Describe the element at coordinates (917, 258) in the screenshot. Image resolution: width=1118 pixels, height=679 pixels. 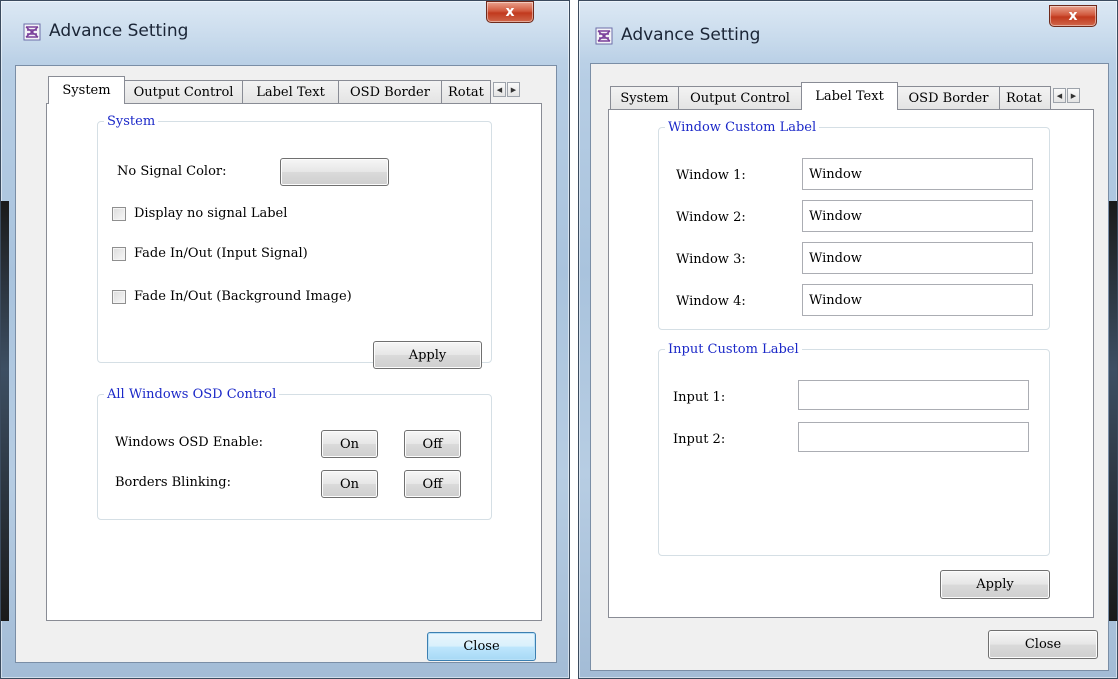
I see `window-3-input` at that location.